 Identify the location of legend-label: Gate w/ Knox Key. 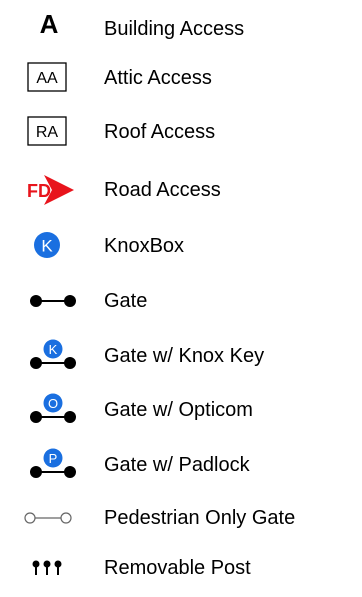
(184, 355).